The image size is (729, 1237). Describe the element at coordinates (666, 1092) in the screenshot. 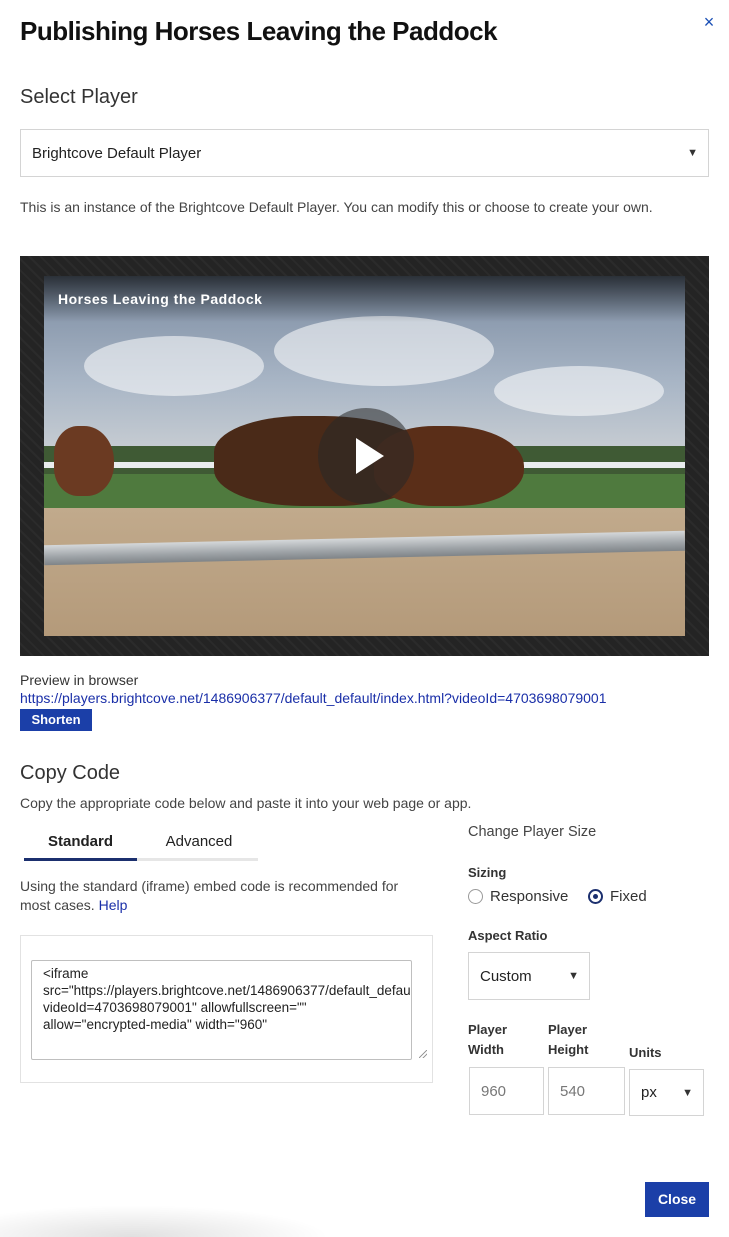

I see `units-select: px ▼` at that location.